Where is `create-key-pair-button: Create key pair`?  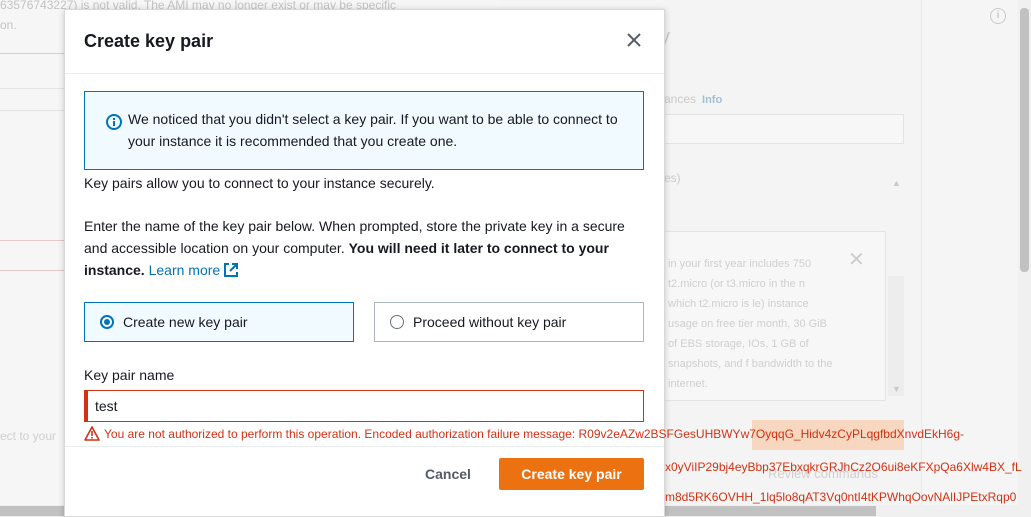 create-key-pair-button: Create key pair is located at coordinates (571, 474).